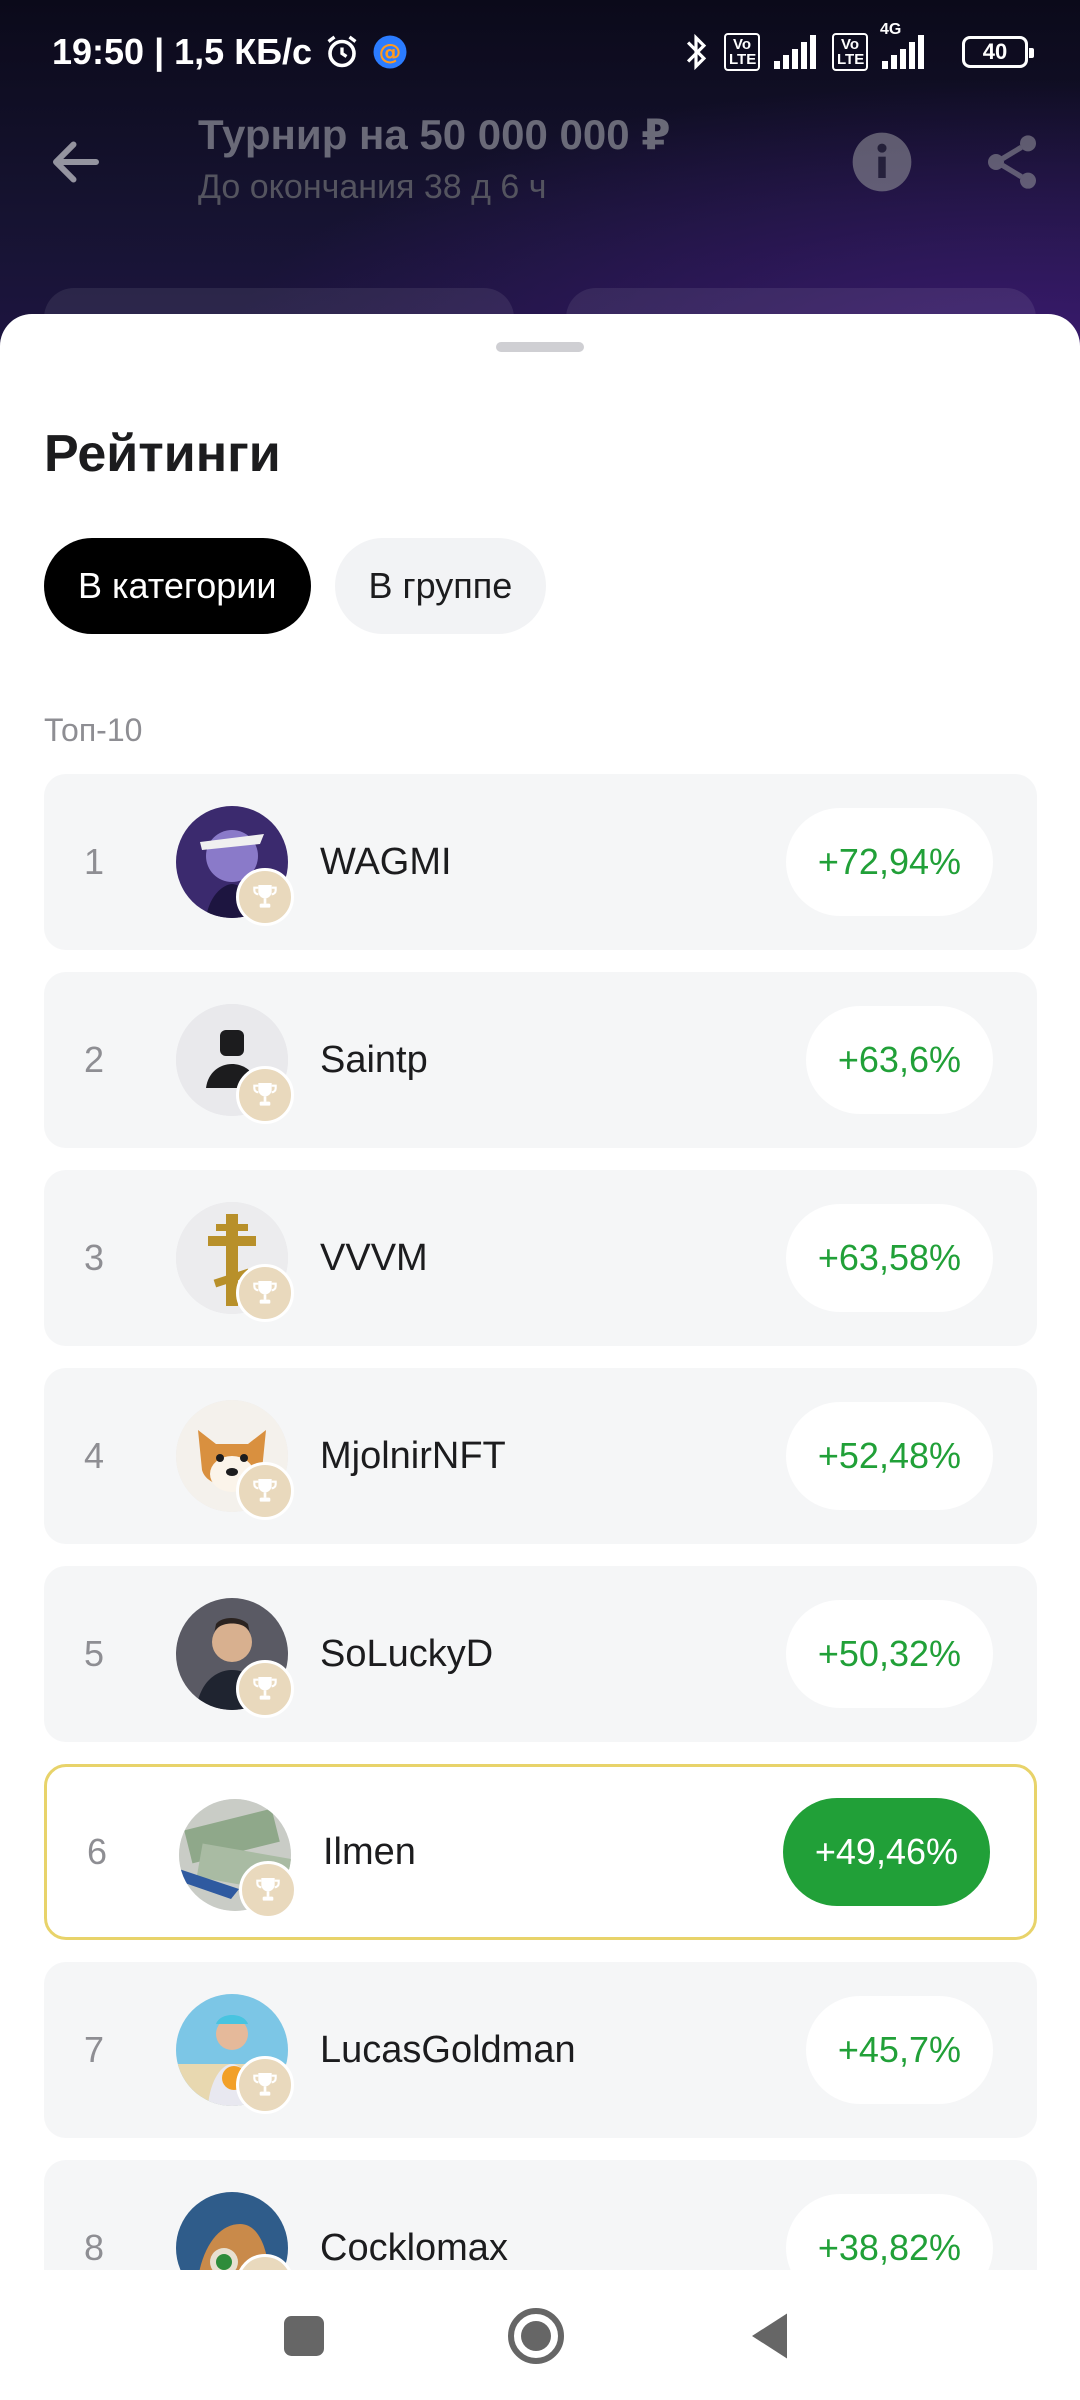 The height and width of the screenshot is (2400, 1080). I want to click on back-arrow-icon, so click(76, 162).